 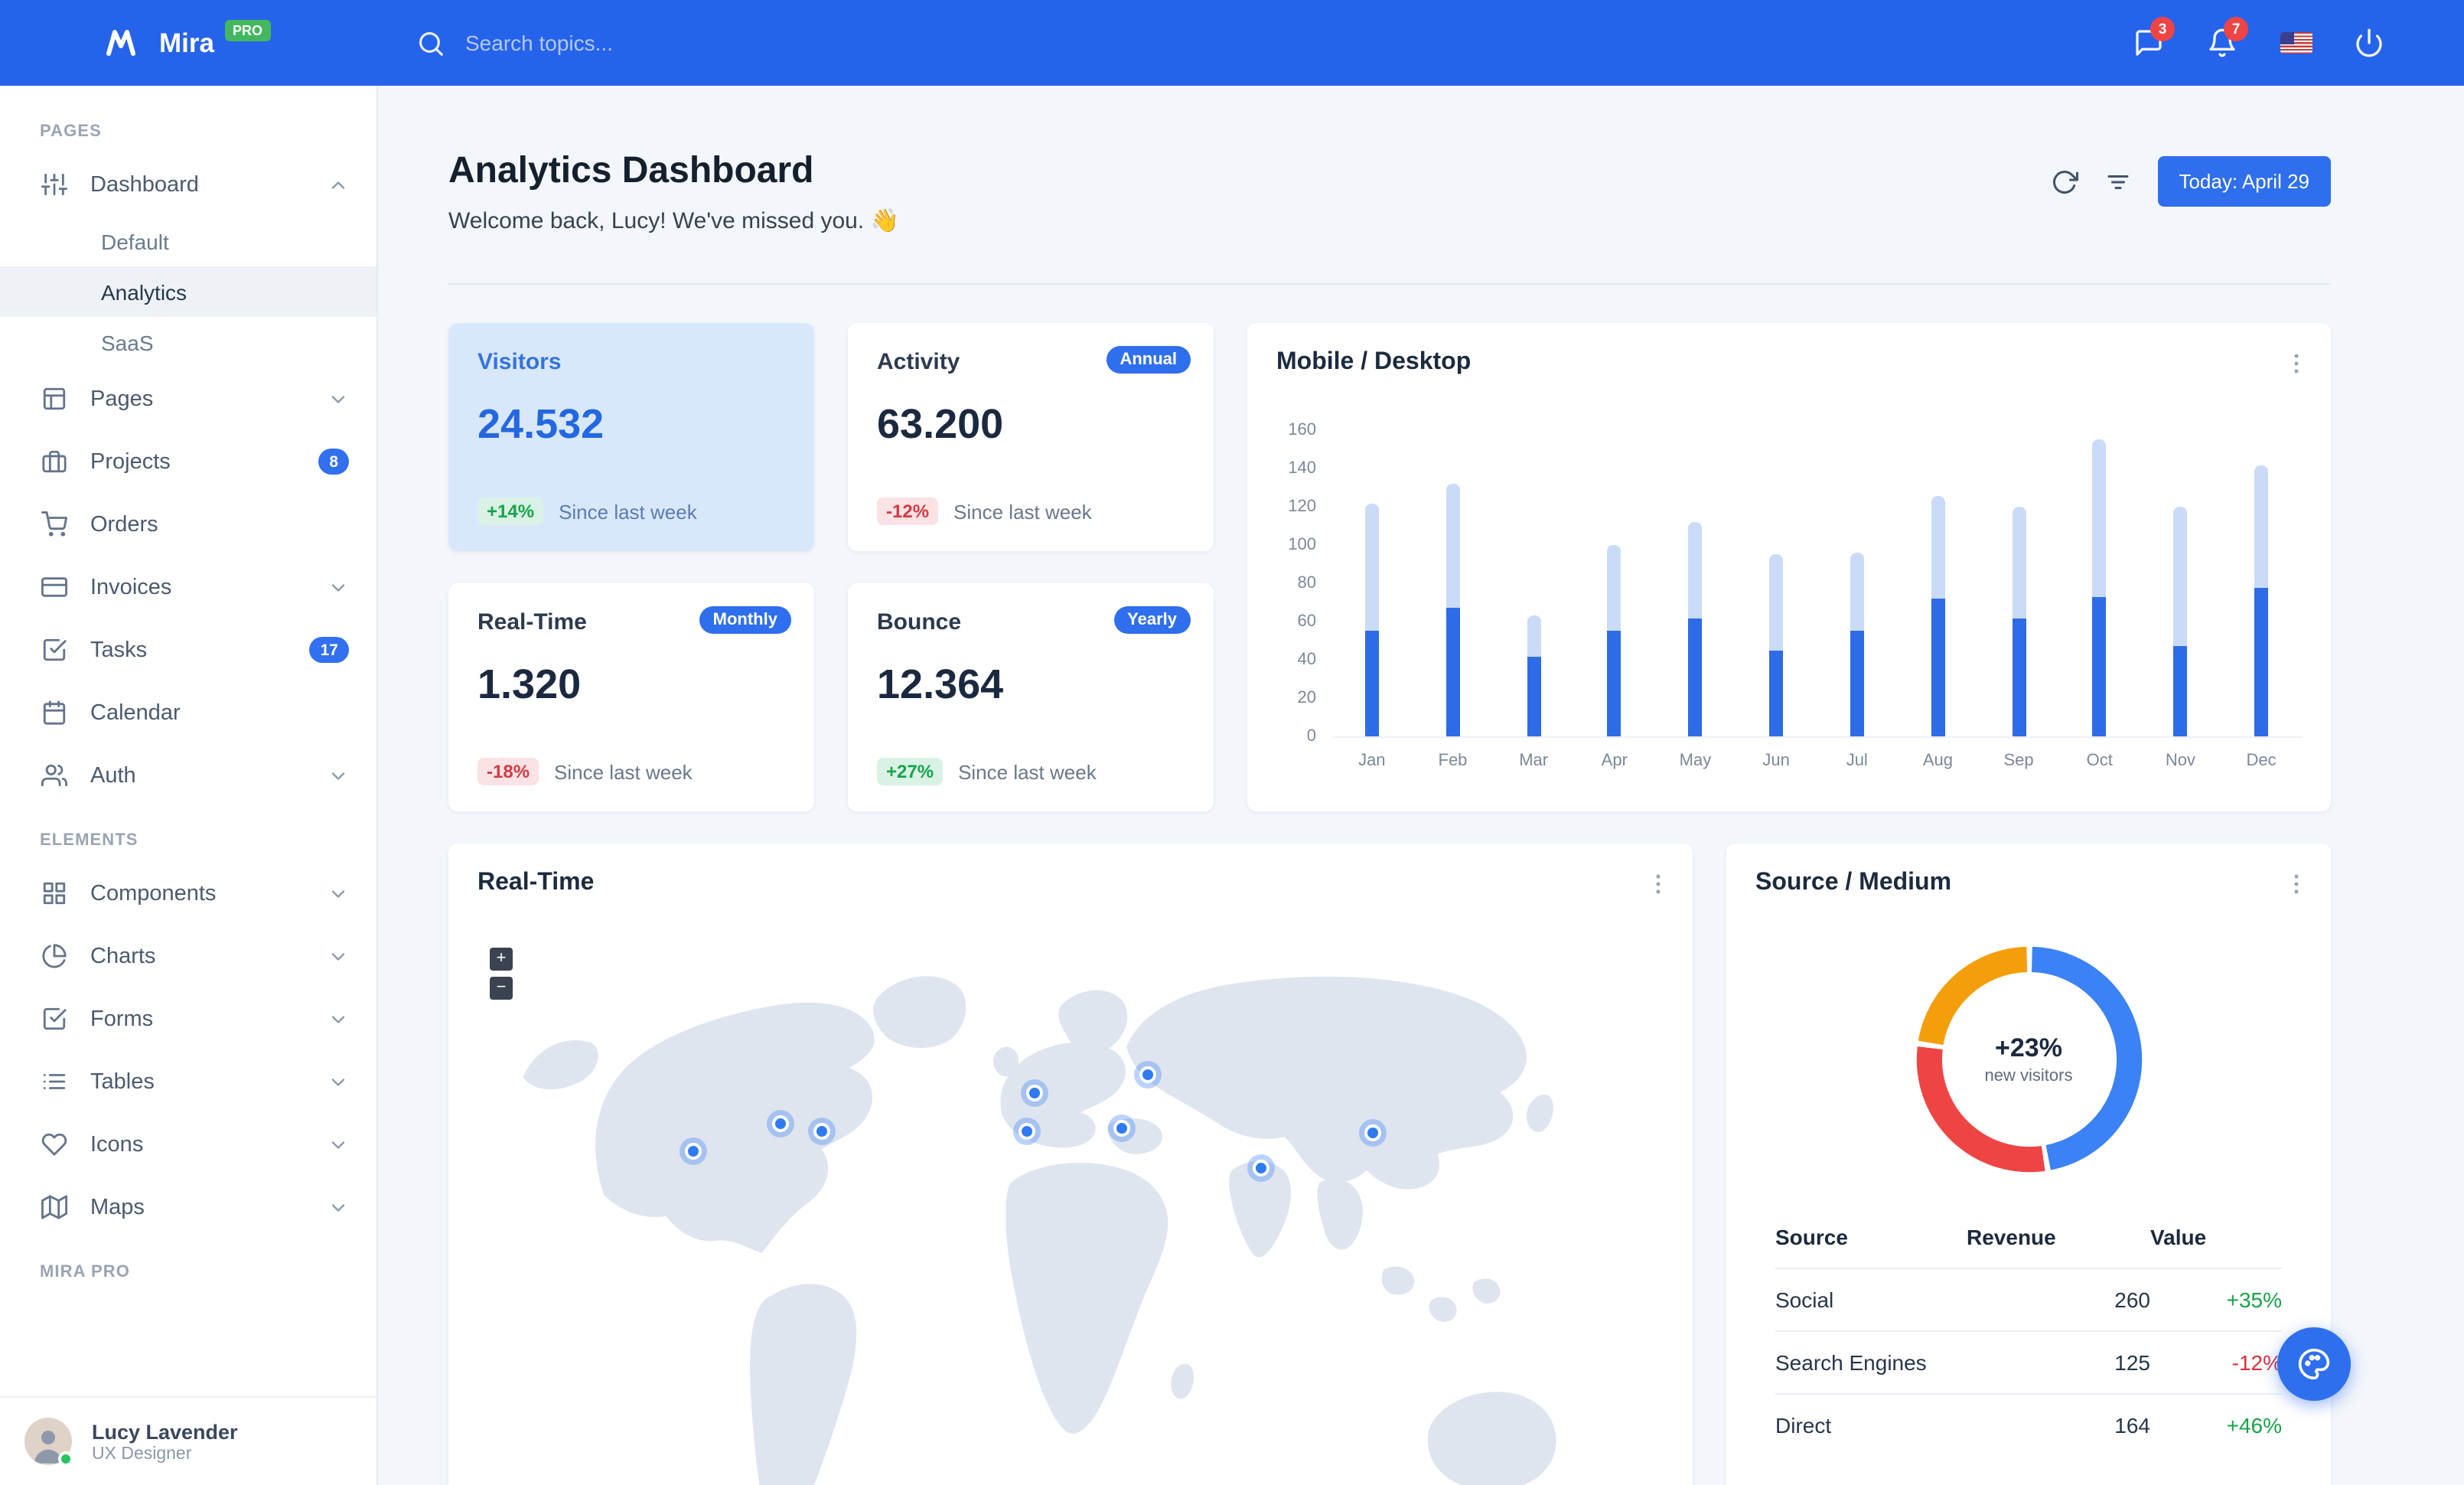 I want to click on navbar-search, so click(x=615, y=42).